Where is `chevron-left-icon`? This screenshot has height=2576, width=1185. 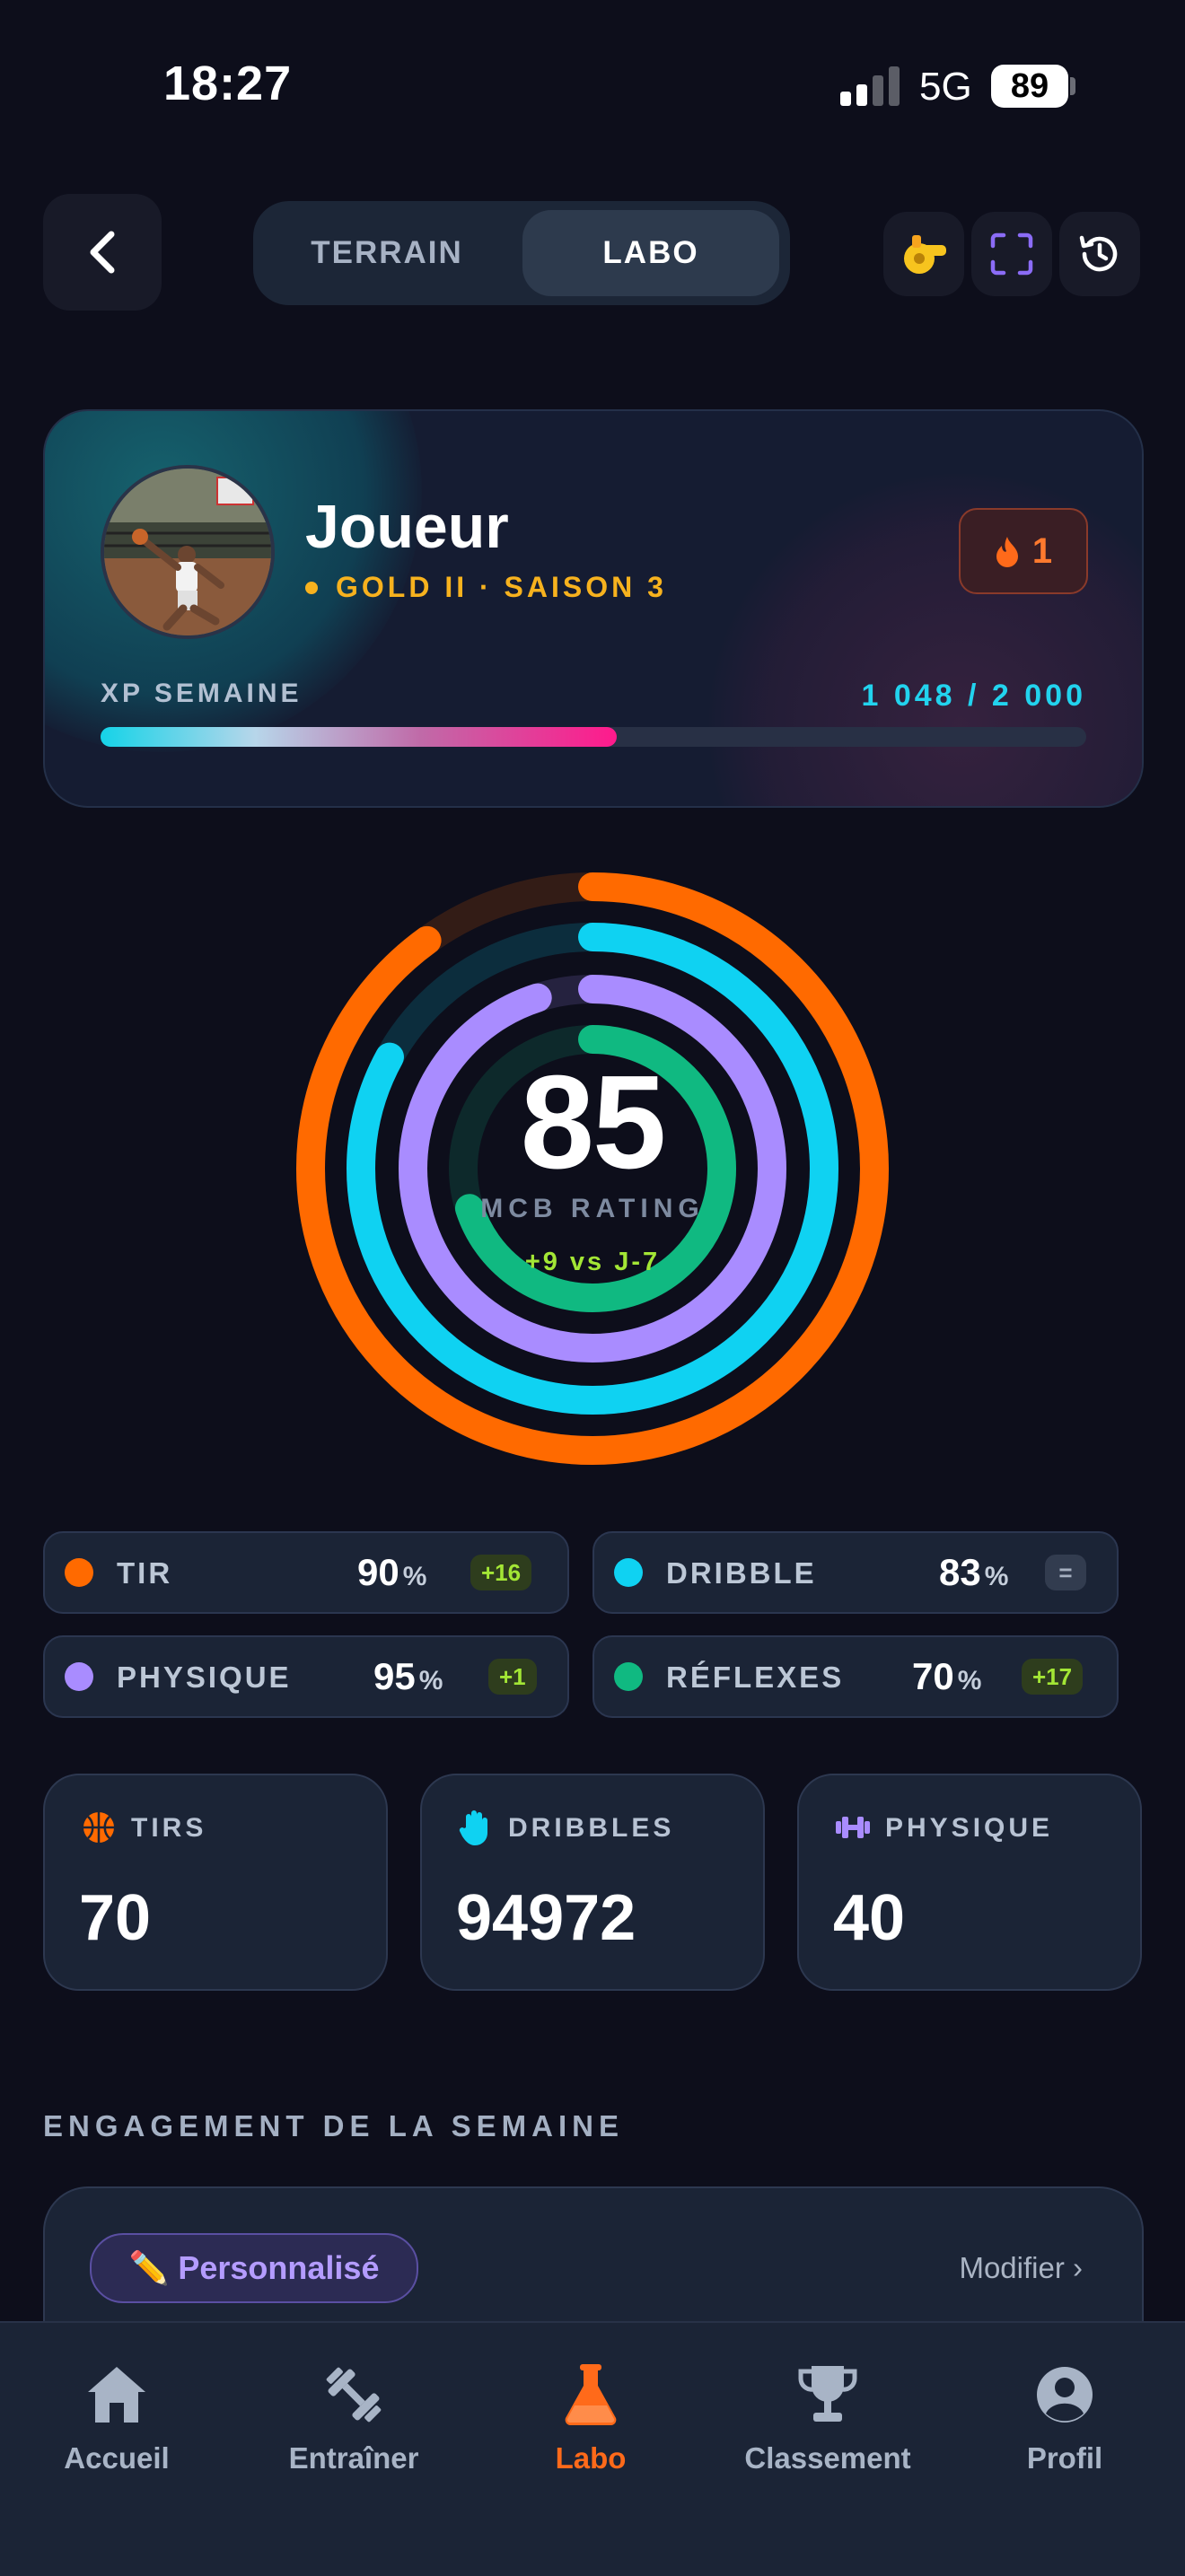
chevron-left-icon is located at coordinates (102, 252).